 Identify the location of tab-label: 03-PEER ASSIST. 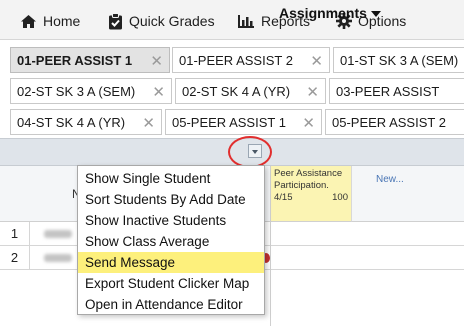
(388, 91).